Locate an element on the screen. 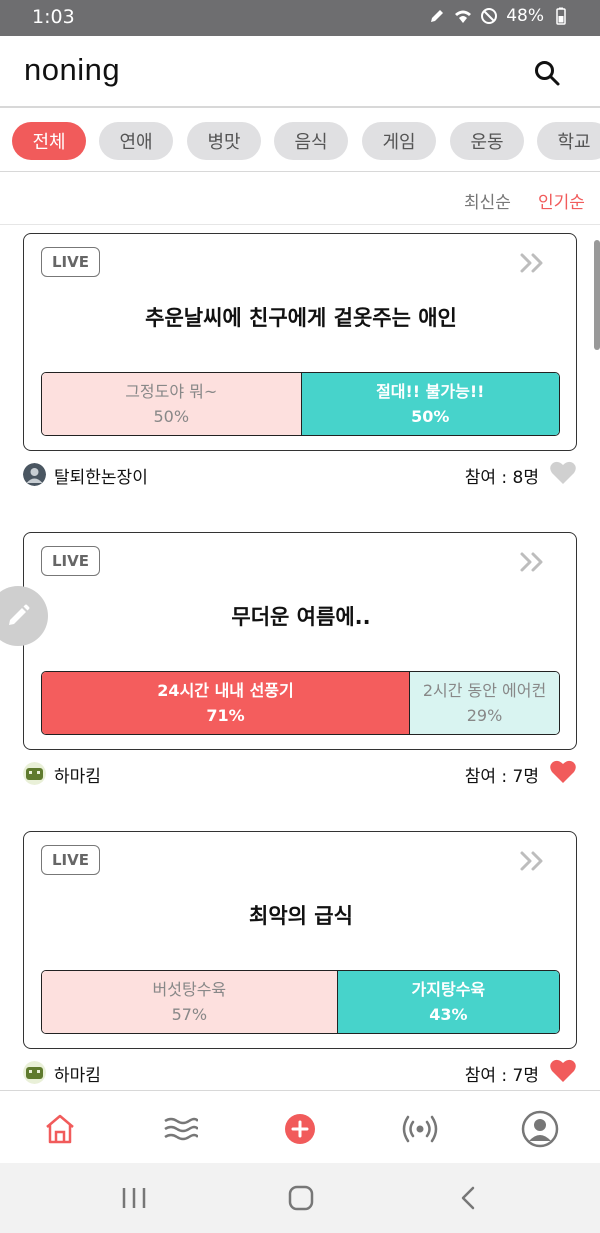 This screenshot has width=600, height=1233. vote-bar: 24시간 내내 선풍기 71% 2시간 동안 에어컨 29% is located at coordinates (300, 703).